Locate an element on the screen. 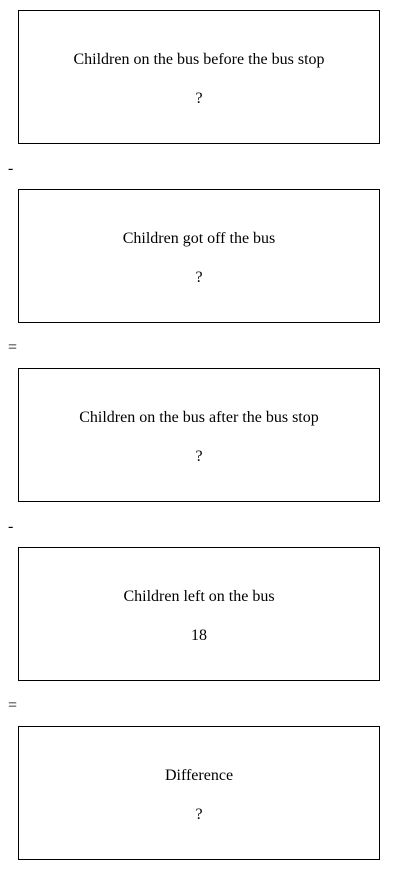 The height and width of the screenshot is (872, 400). box-value: 18 is located at coordinates (199, 635).